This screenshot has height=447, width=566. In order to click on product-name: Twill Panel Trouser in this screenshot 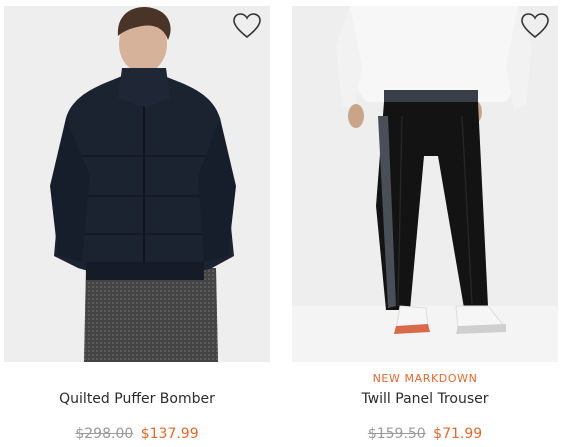, I will do `click(425, 399)`.